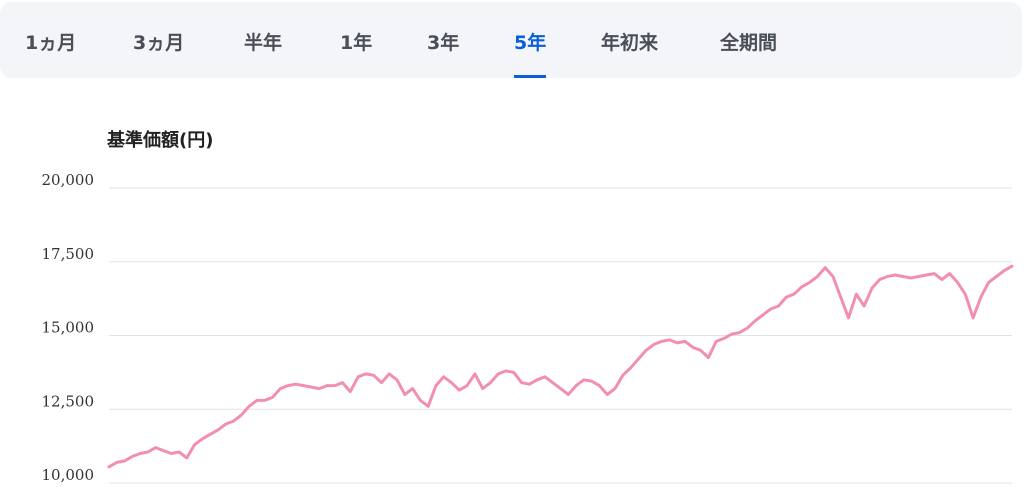 This screenshot has height=493, width=1024. Describe the element at coordinates (68, 328) in the screenshot. I see `y-tick-label: 15,000` at that location.